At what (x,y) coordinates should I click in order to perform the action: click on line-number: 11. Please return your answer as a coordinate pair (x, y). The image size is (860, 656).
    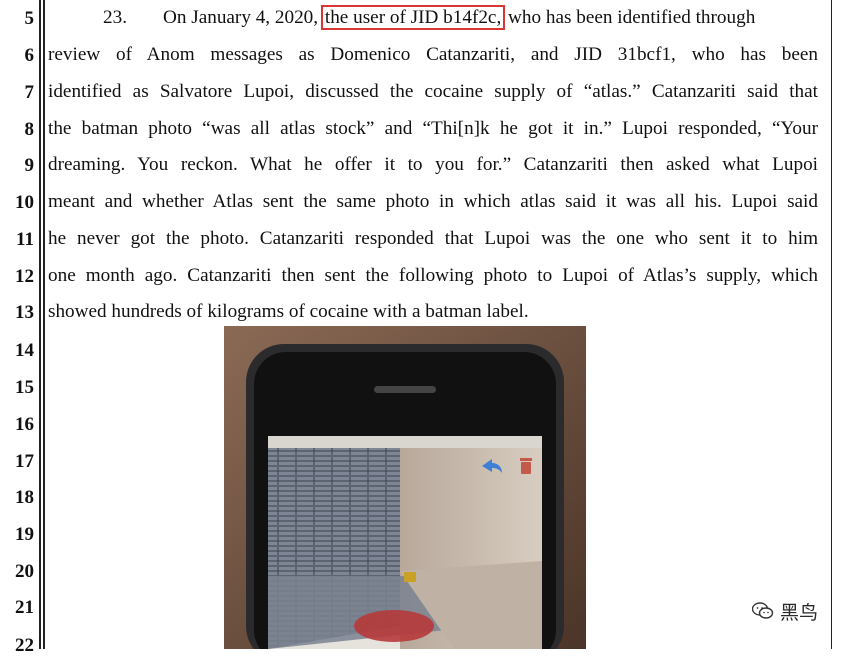
    Looking at the image, I should click on (25, 239).